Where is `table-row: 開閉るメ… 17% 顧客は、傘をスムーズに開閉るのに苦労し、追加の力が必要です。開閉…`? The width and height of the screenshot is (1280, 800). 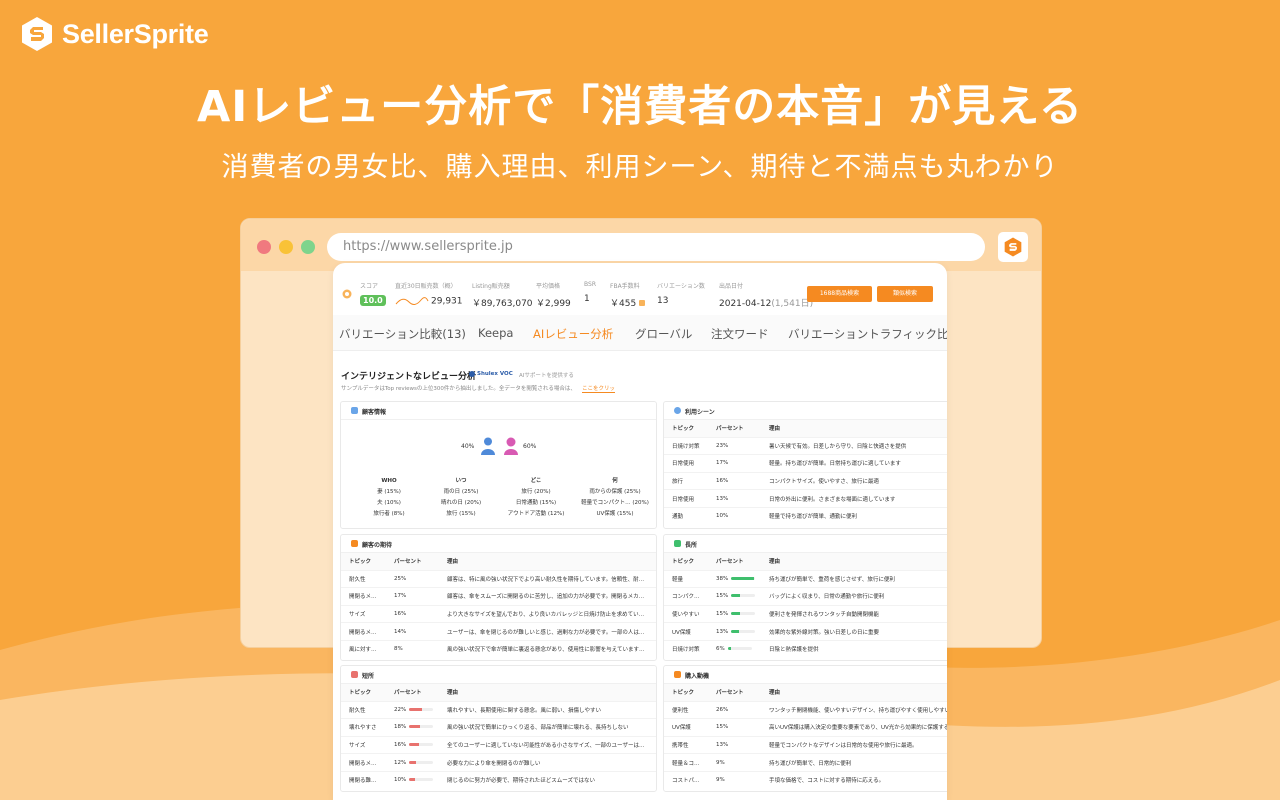 table-row: 開閉るメ… 17% 顧客は、傘をスムーズに開閉るのに苦労し、追加の力が必要です。開閉… is located at coordinates (498, 596).